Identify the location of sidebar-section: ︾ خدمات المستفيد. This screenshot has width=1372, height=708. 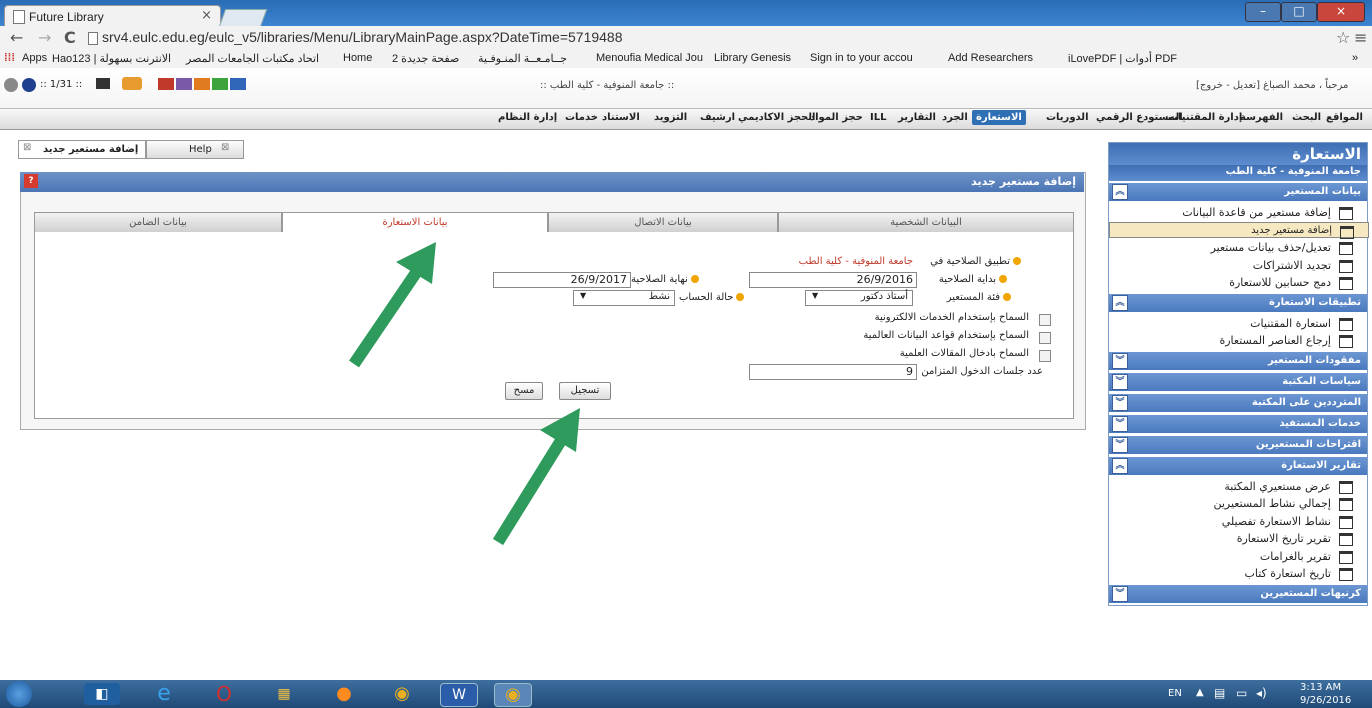
(1238, 423).